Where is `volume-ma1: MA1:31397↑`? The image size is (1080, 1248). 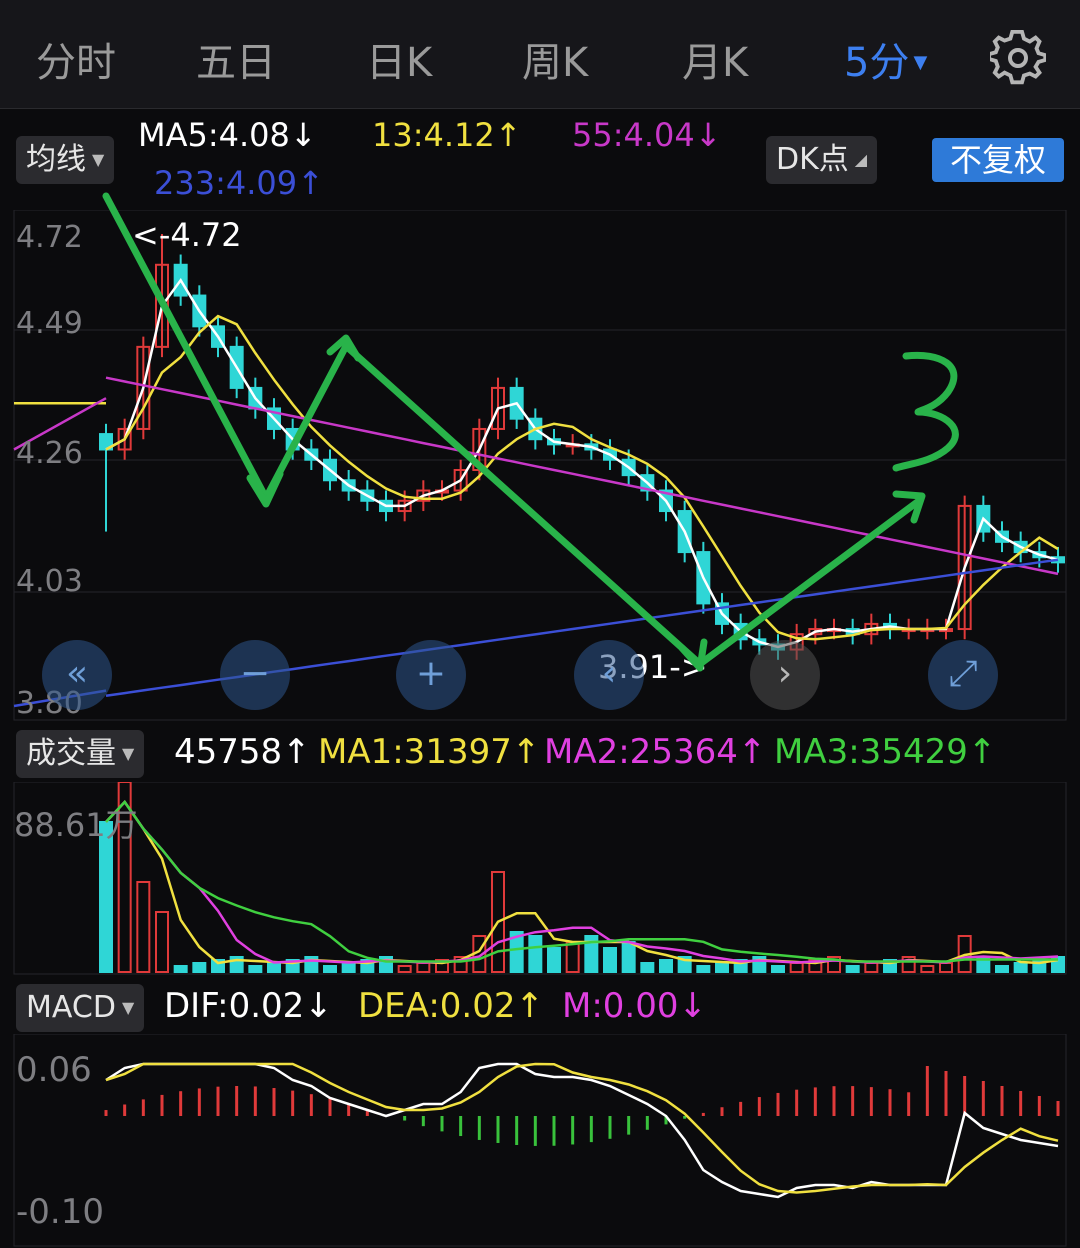
volume-ma1: MA1:31397↑ is located at coordinates (429, 752).